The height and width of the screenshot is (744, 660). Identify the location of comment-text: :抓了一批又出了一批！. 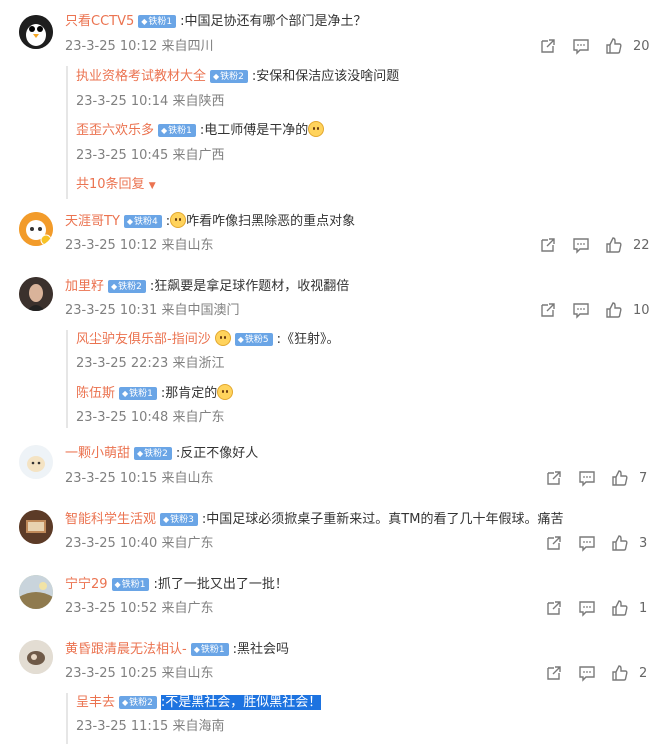
(220, 584).